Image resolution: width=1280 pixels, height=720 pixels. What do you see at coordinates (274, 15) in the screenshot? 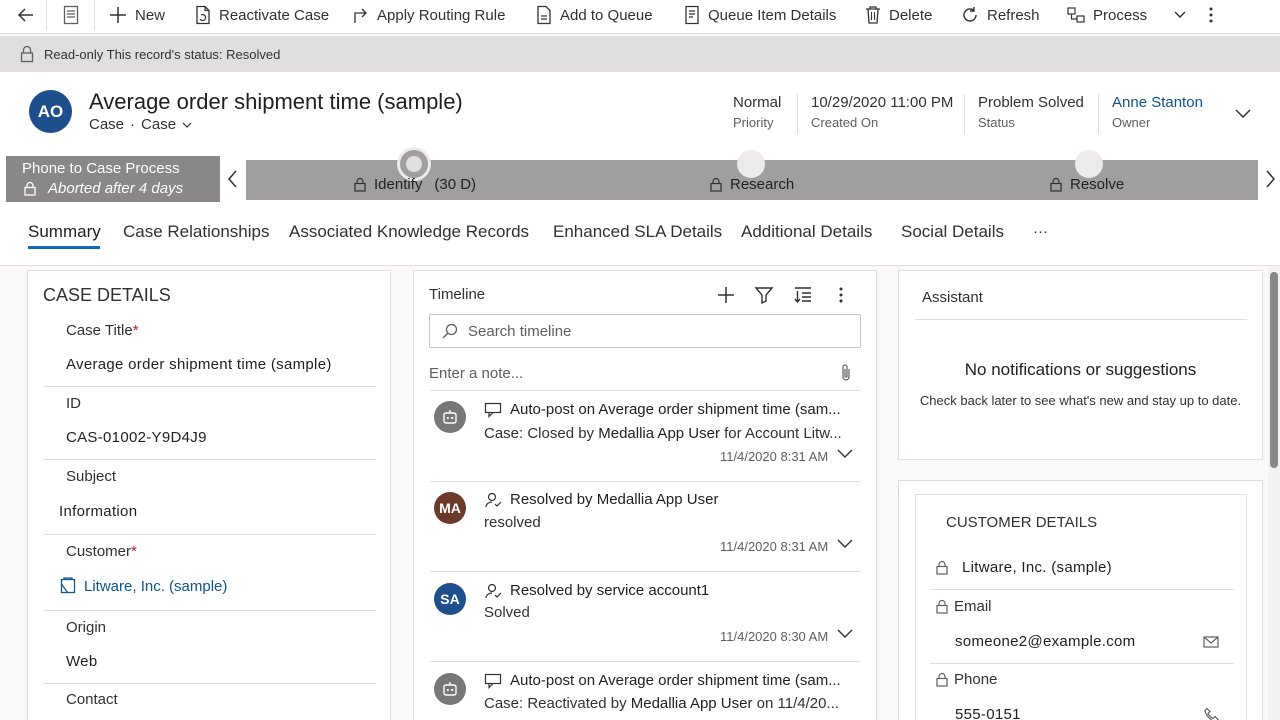
I see `reactivate-case-label: Reactivate Case` at bounding box center [274, 15].